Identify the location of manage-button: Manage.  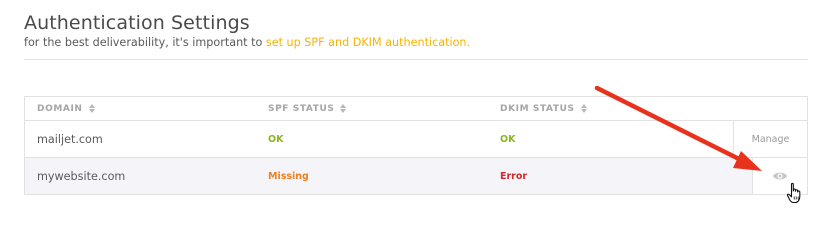
(771, 139).